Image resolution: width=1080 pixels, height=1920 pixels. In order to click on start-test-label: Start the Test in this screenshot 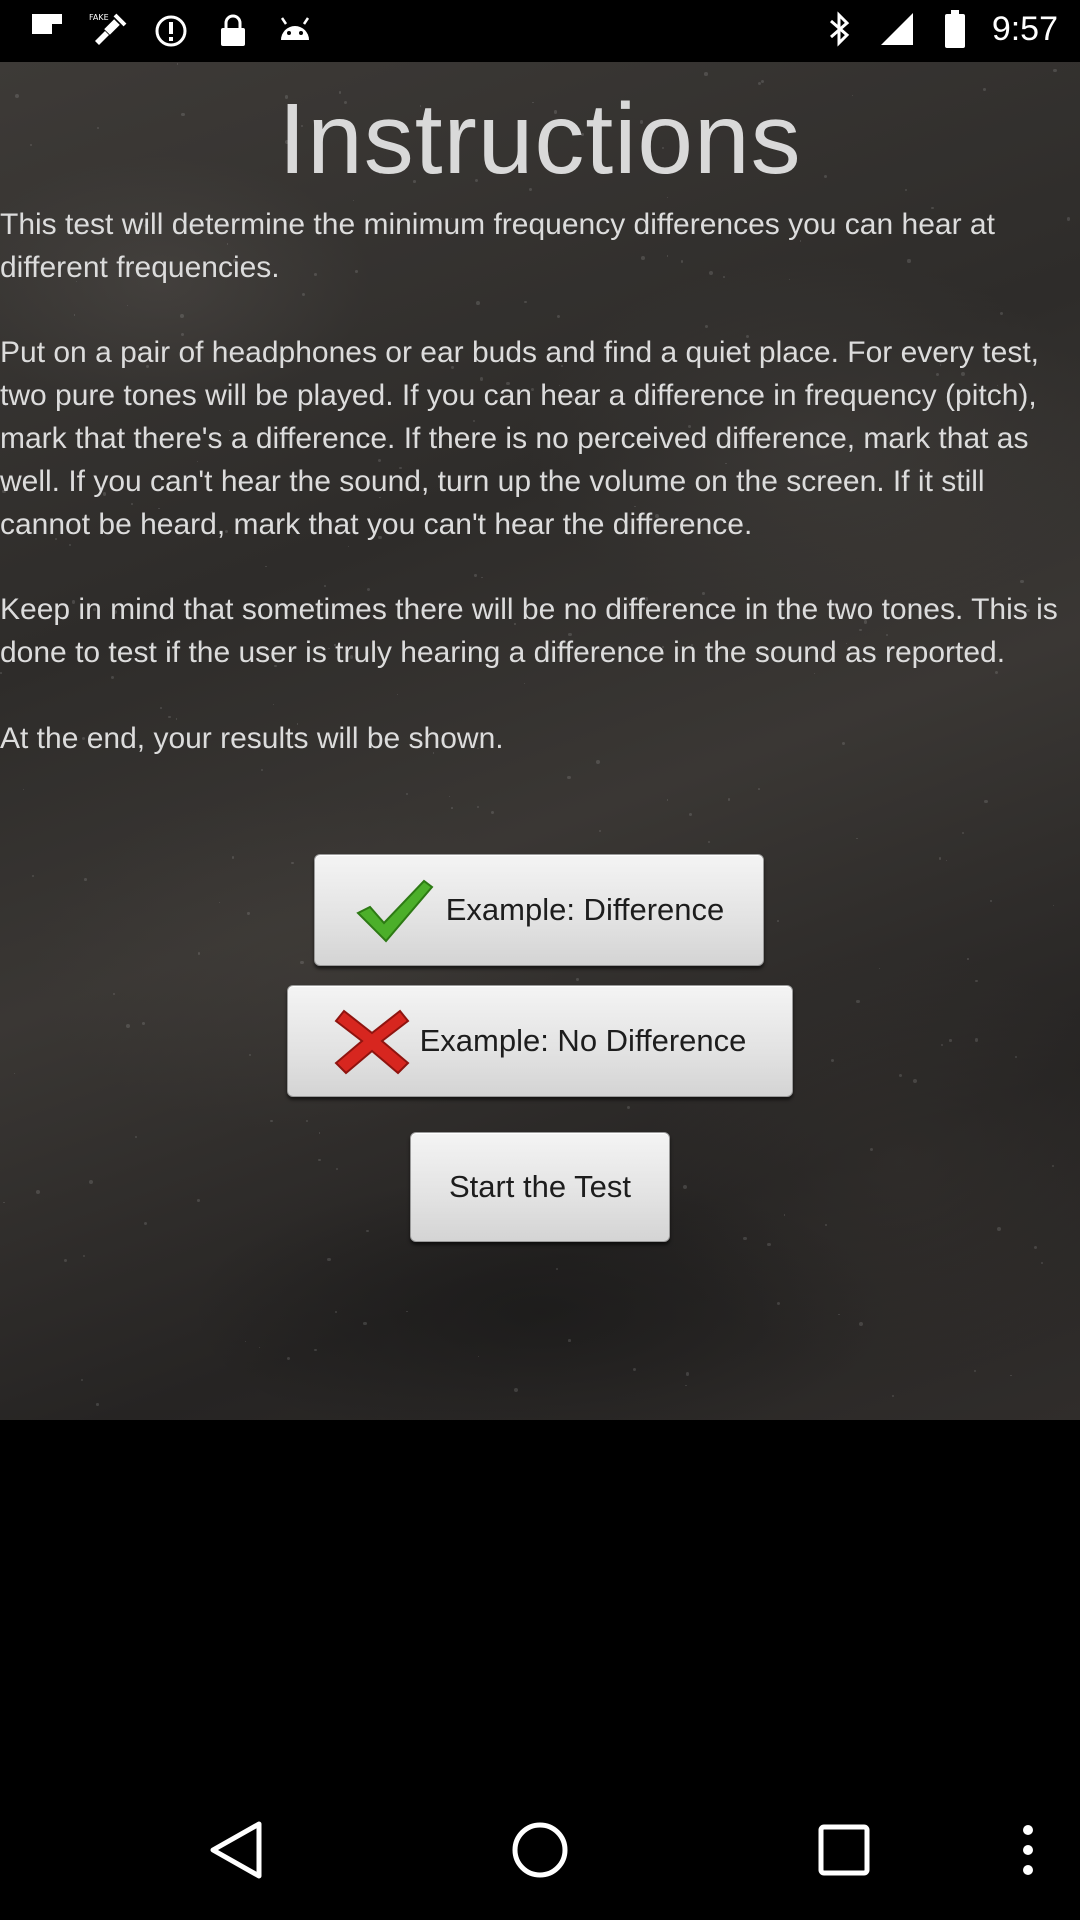, I will do `click(540, 1186)`.